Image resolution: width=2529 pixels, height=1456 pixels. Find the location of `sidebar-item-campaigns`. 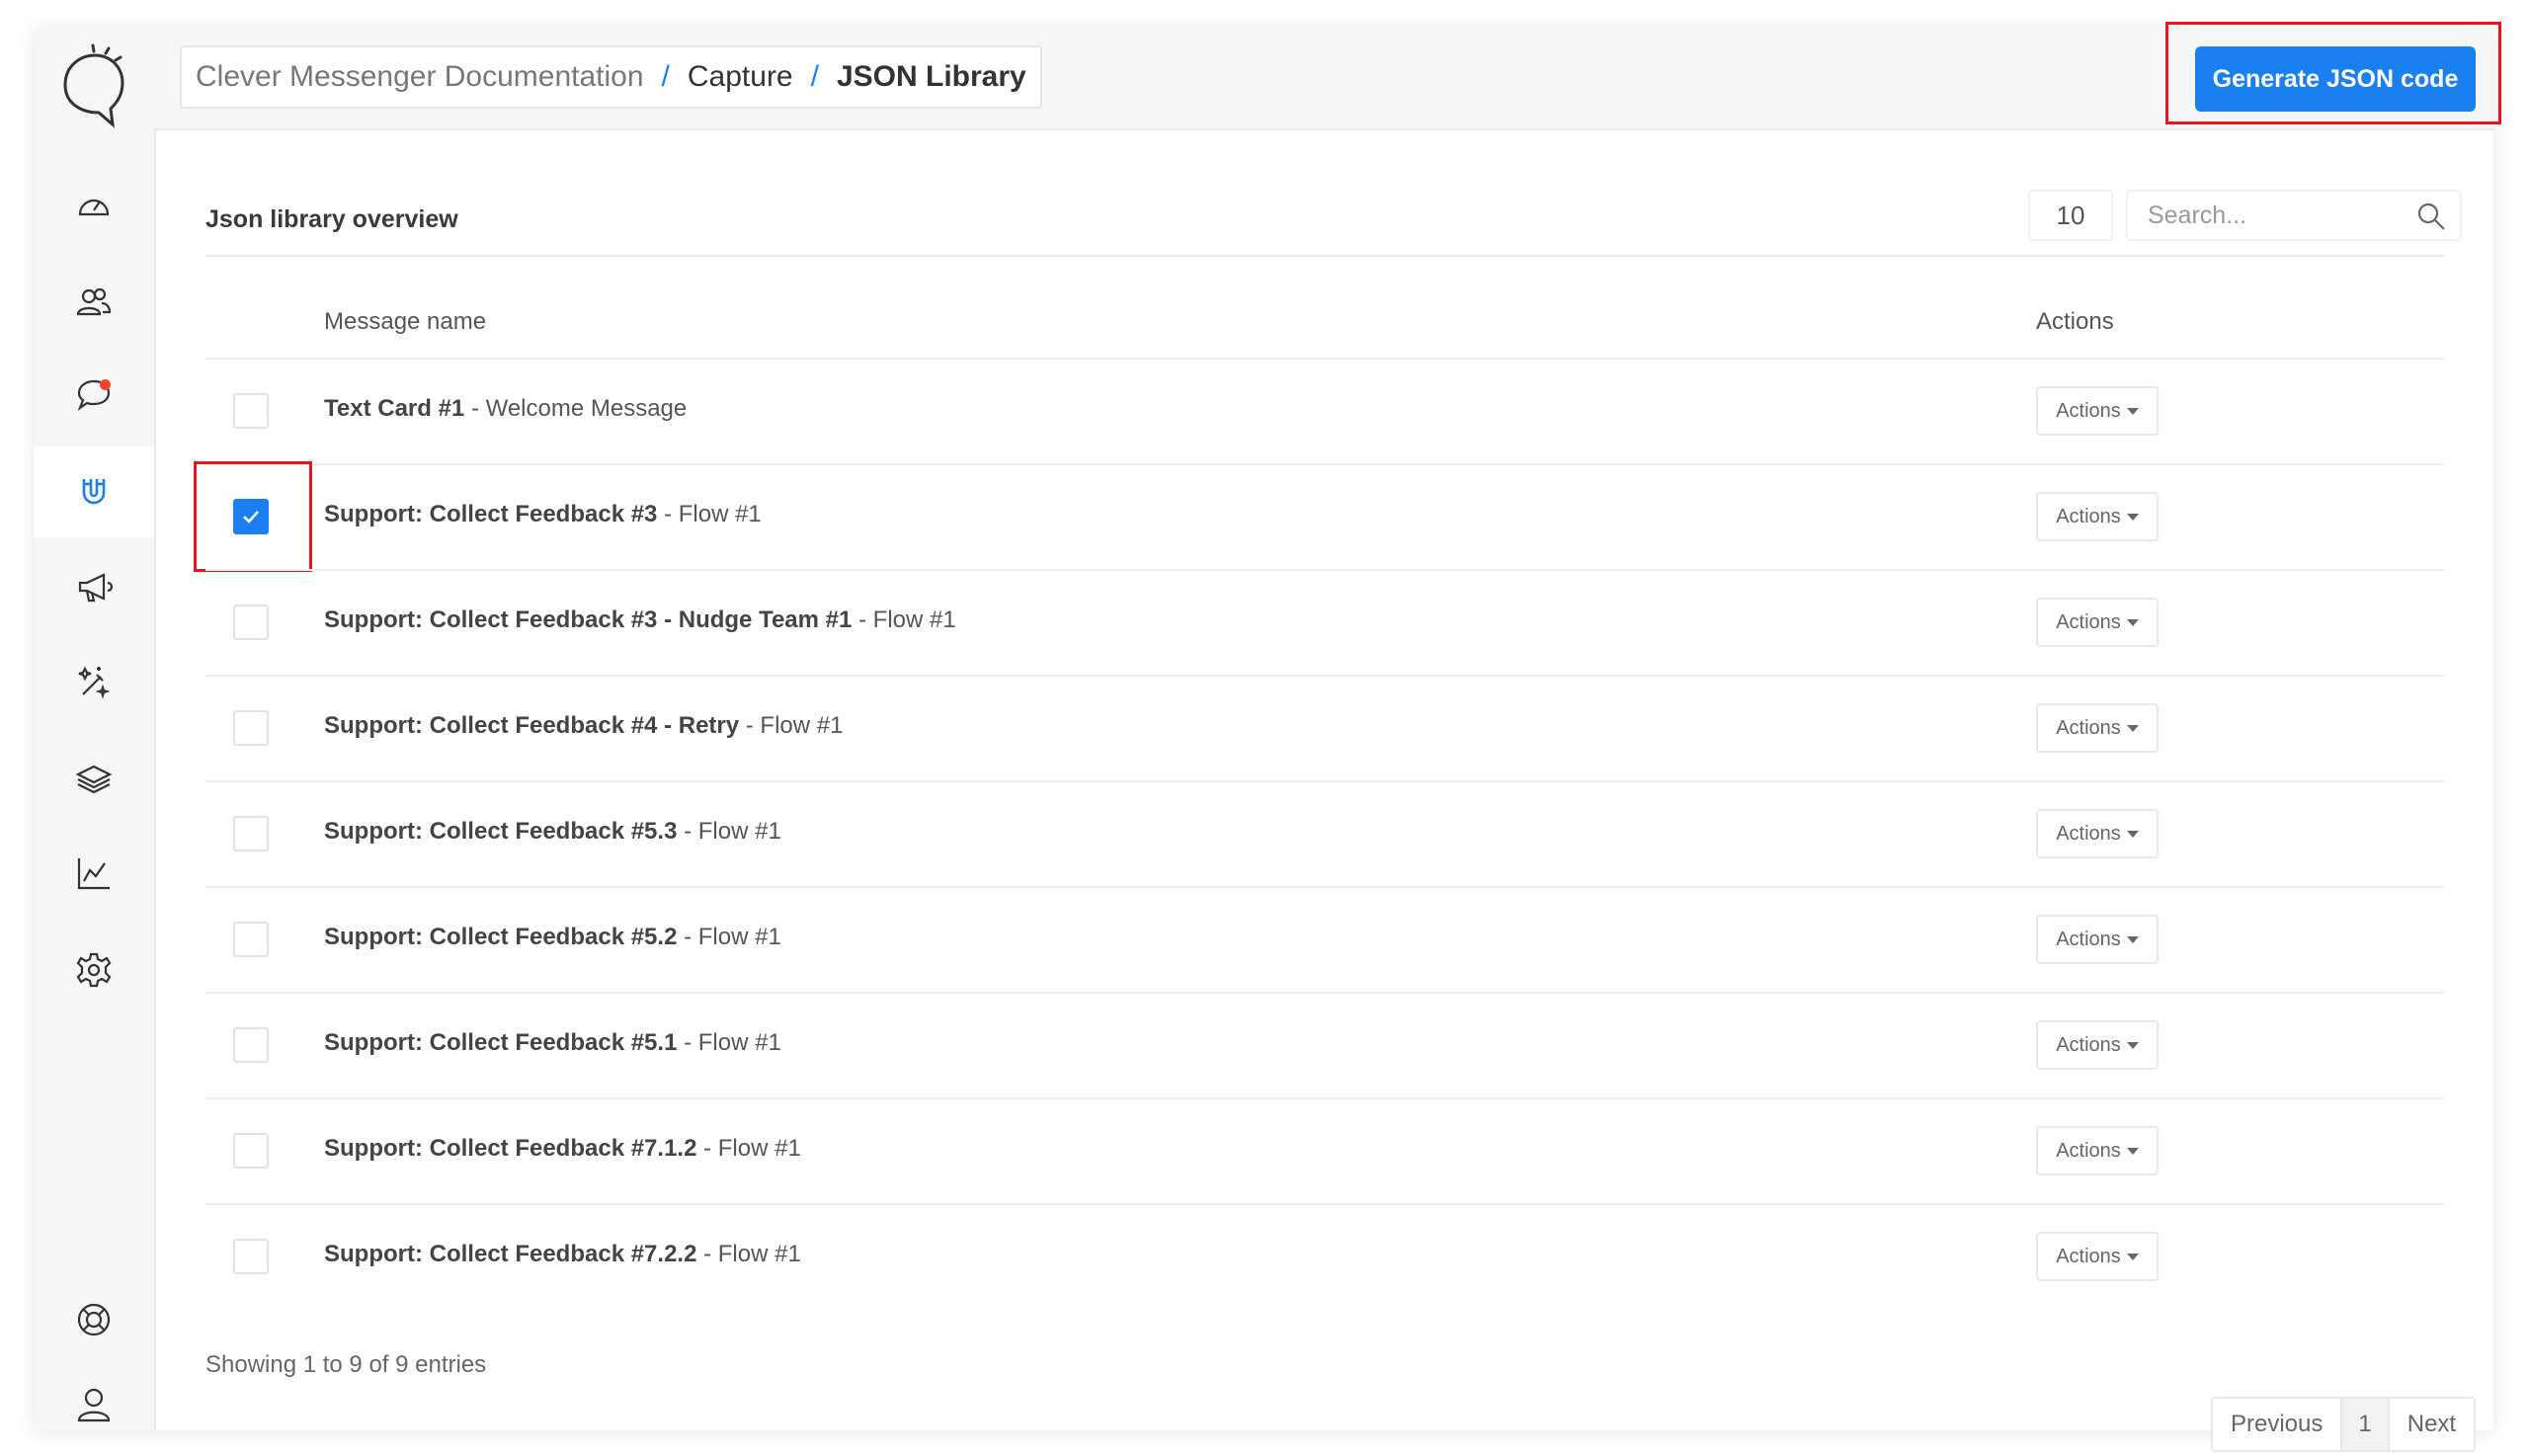

sidebar-item-campaigns is located at coordinates (94, 586).